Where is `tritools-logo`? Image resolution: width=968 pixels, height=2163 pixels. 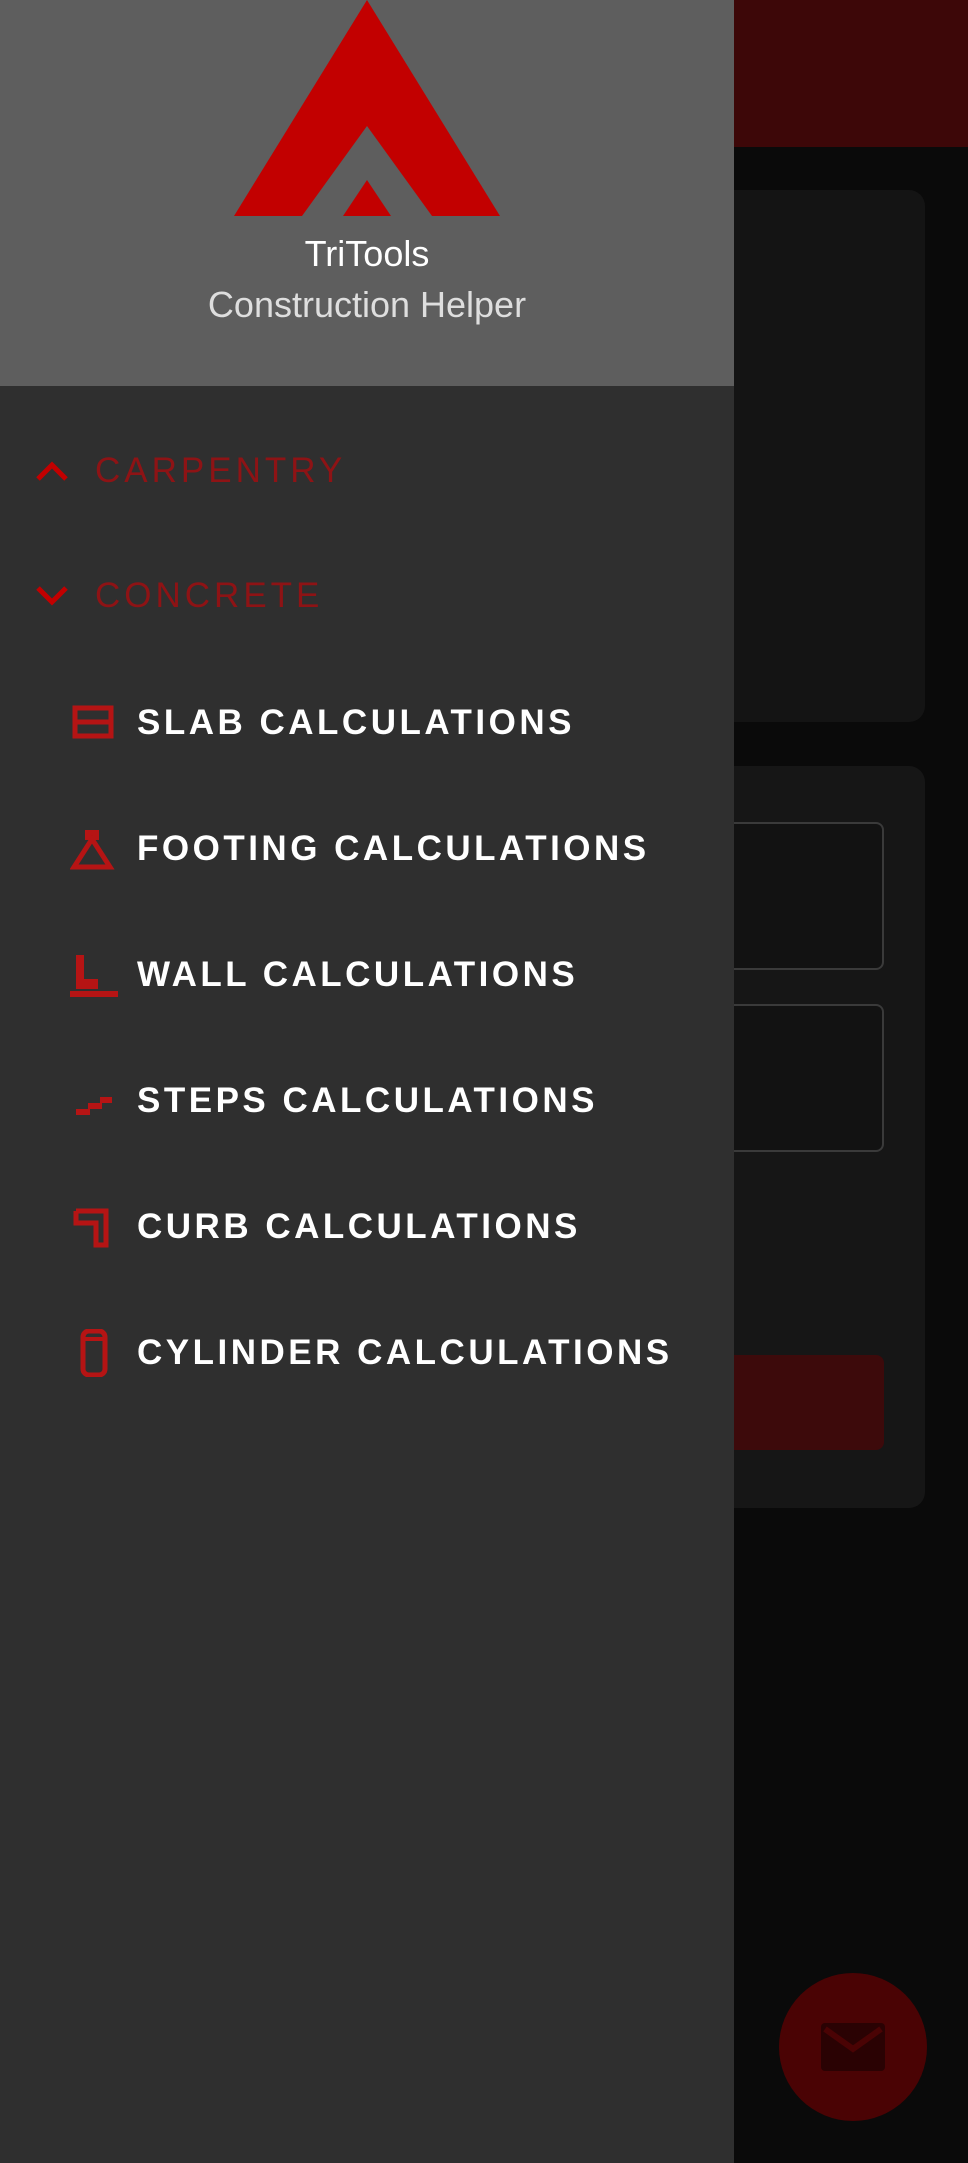
tritools-logo is located at coordinates (367, 108).